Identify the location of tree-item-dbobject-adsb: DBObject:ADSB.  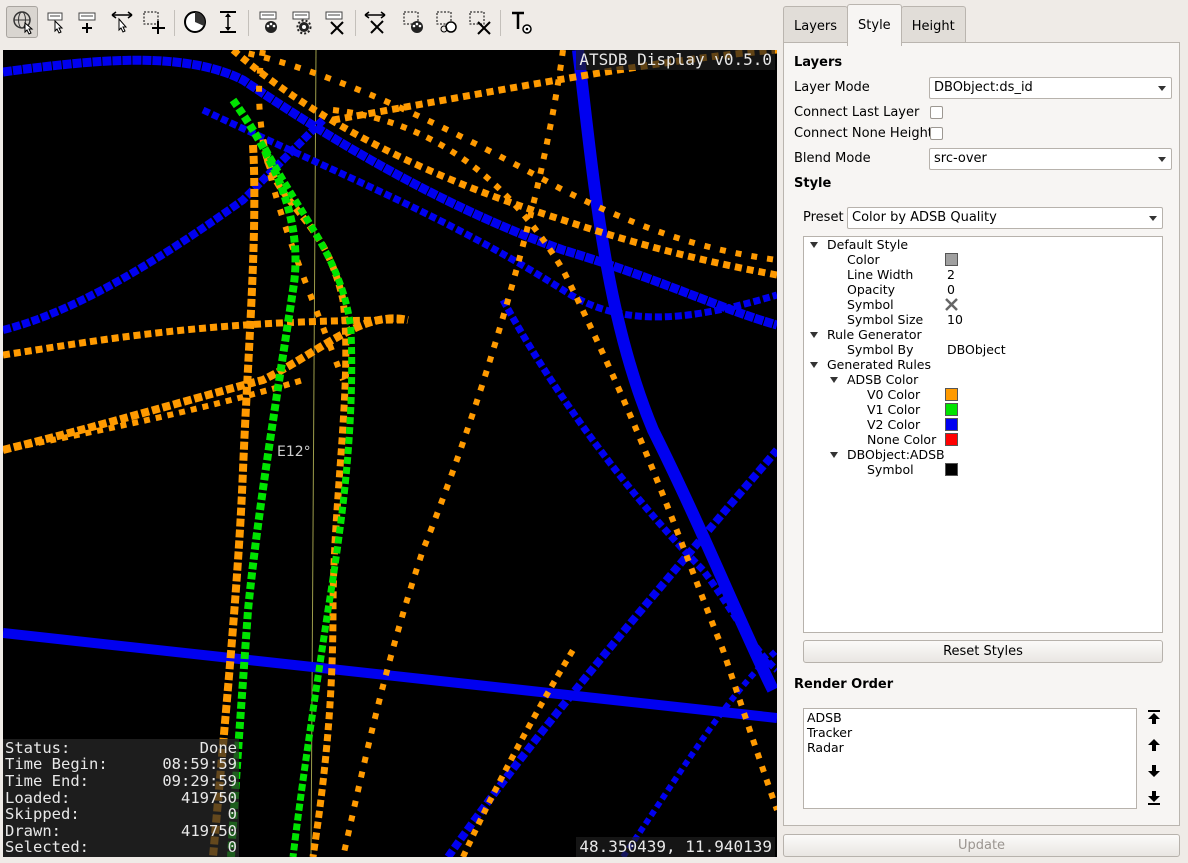
(896, 454).